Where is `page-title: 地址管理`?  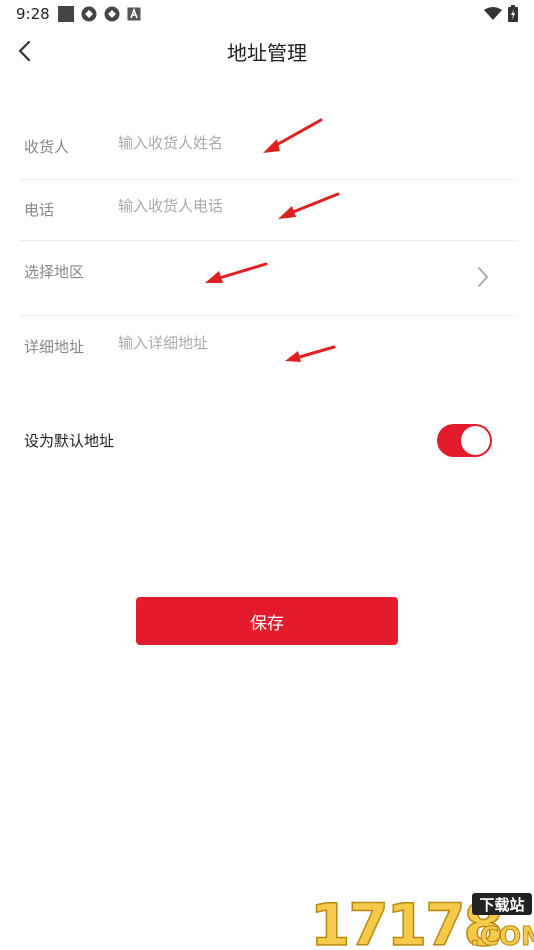 page-title: 地址管理 is located at coordinates (267, 53).